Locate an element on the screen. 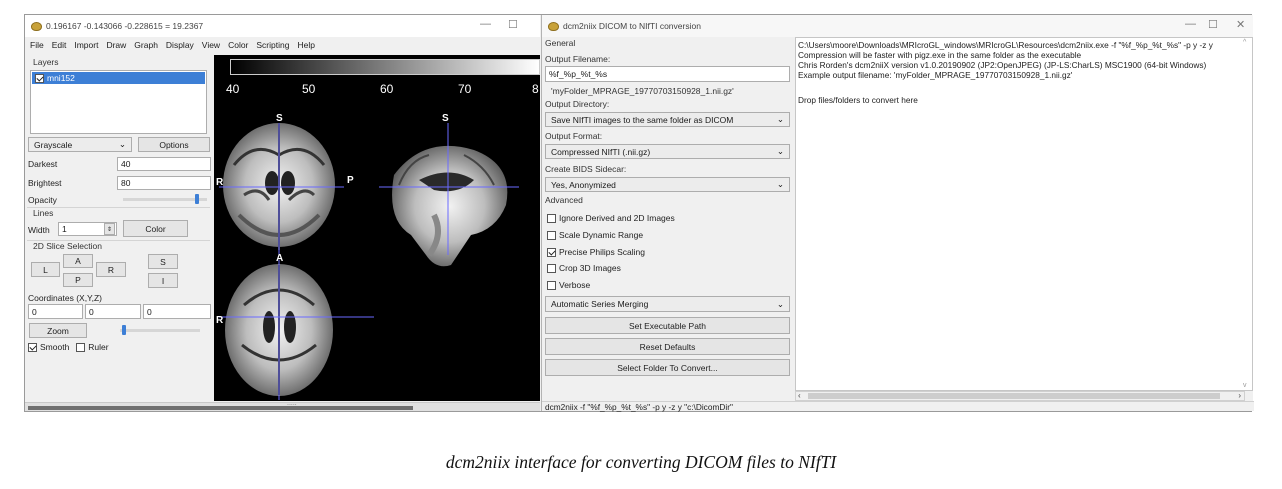 The width and height of the screenshot is (1282, 489). chevron-up-icon: ^ is located at coordinates (1244, 42).